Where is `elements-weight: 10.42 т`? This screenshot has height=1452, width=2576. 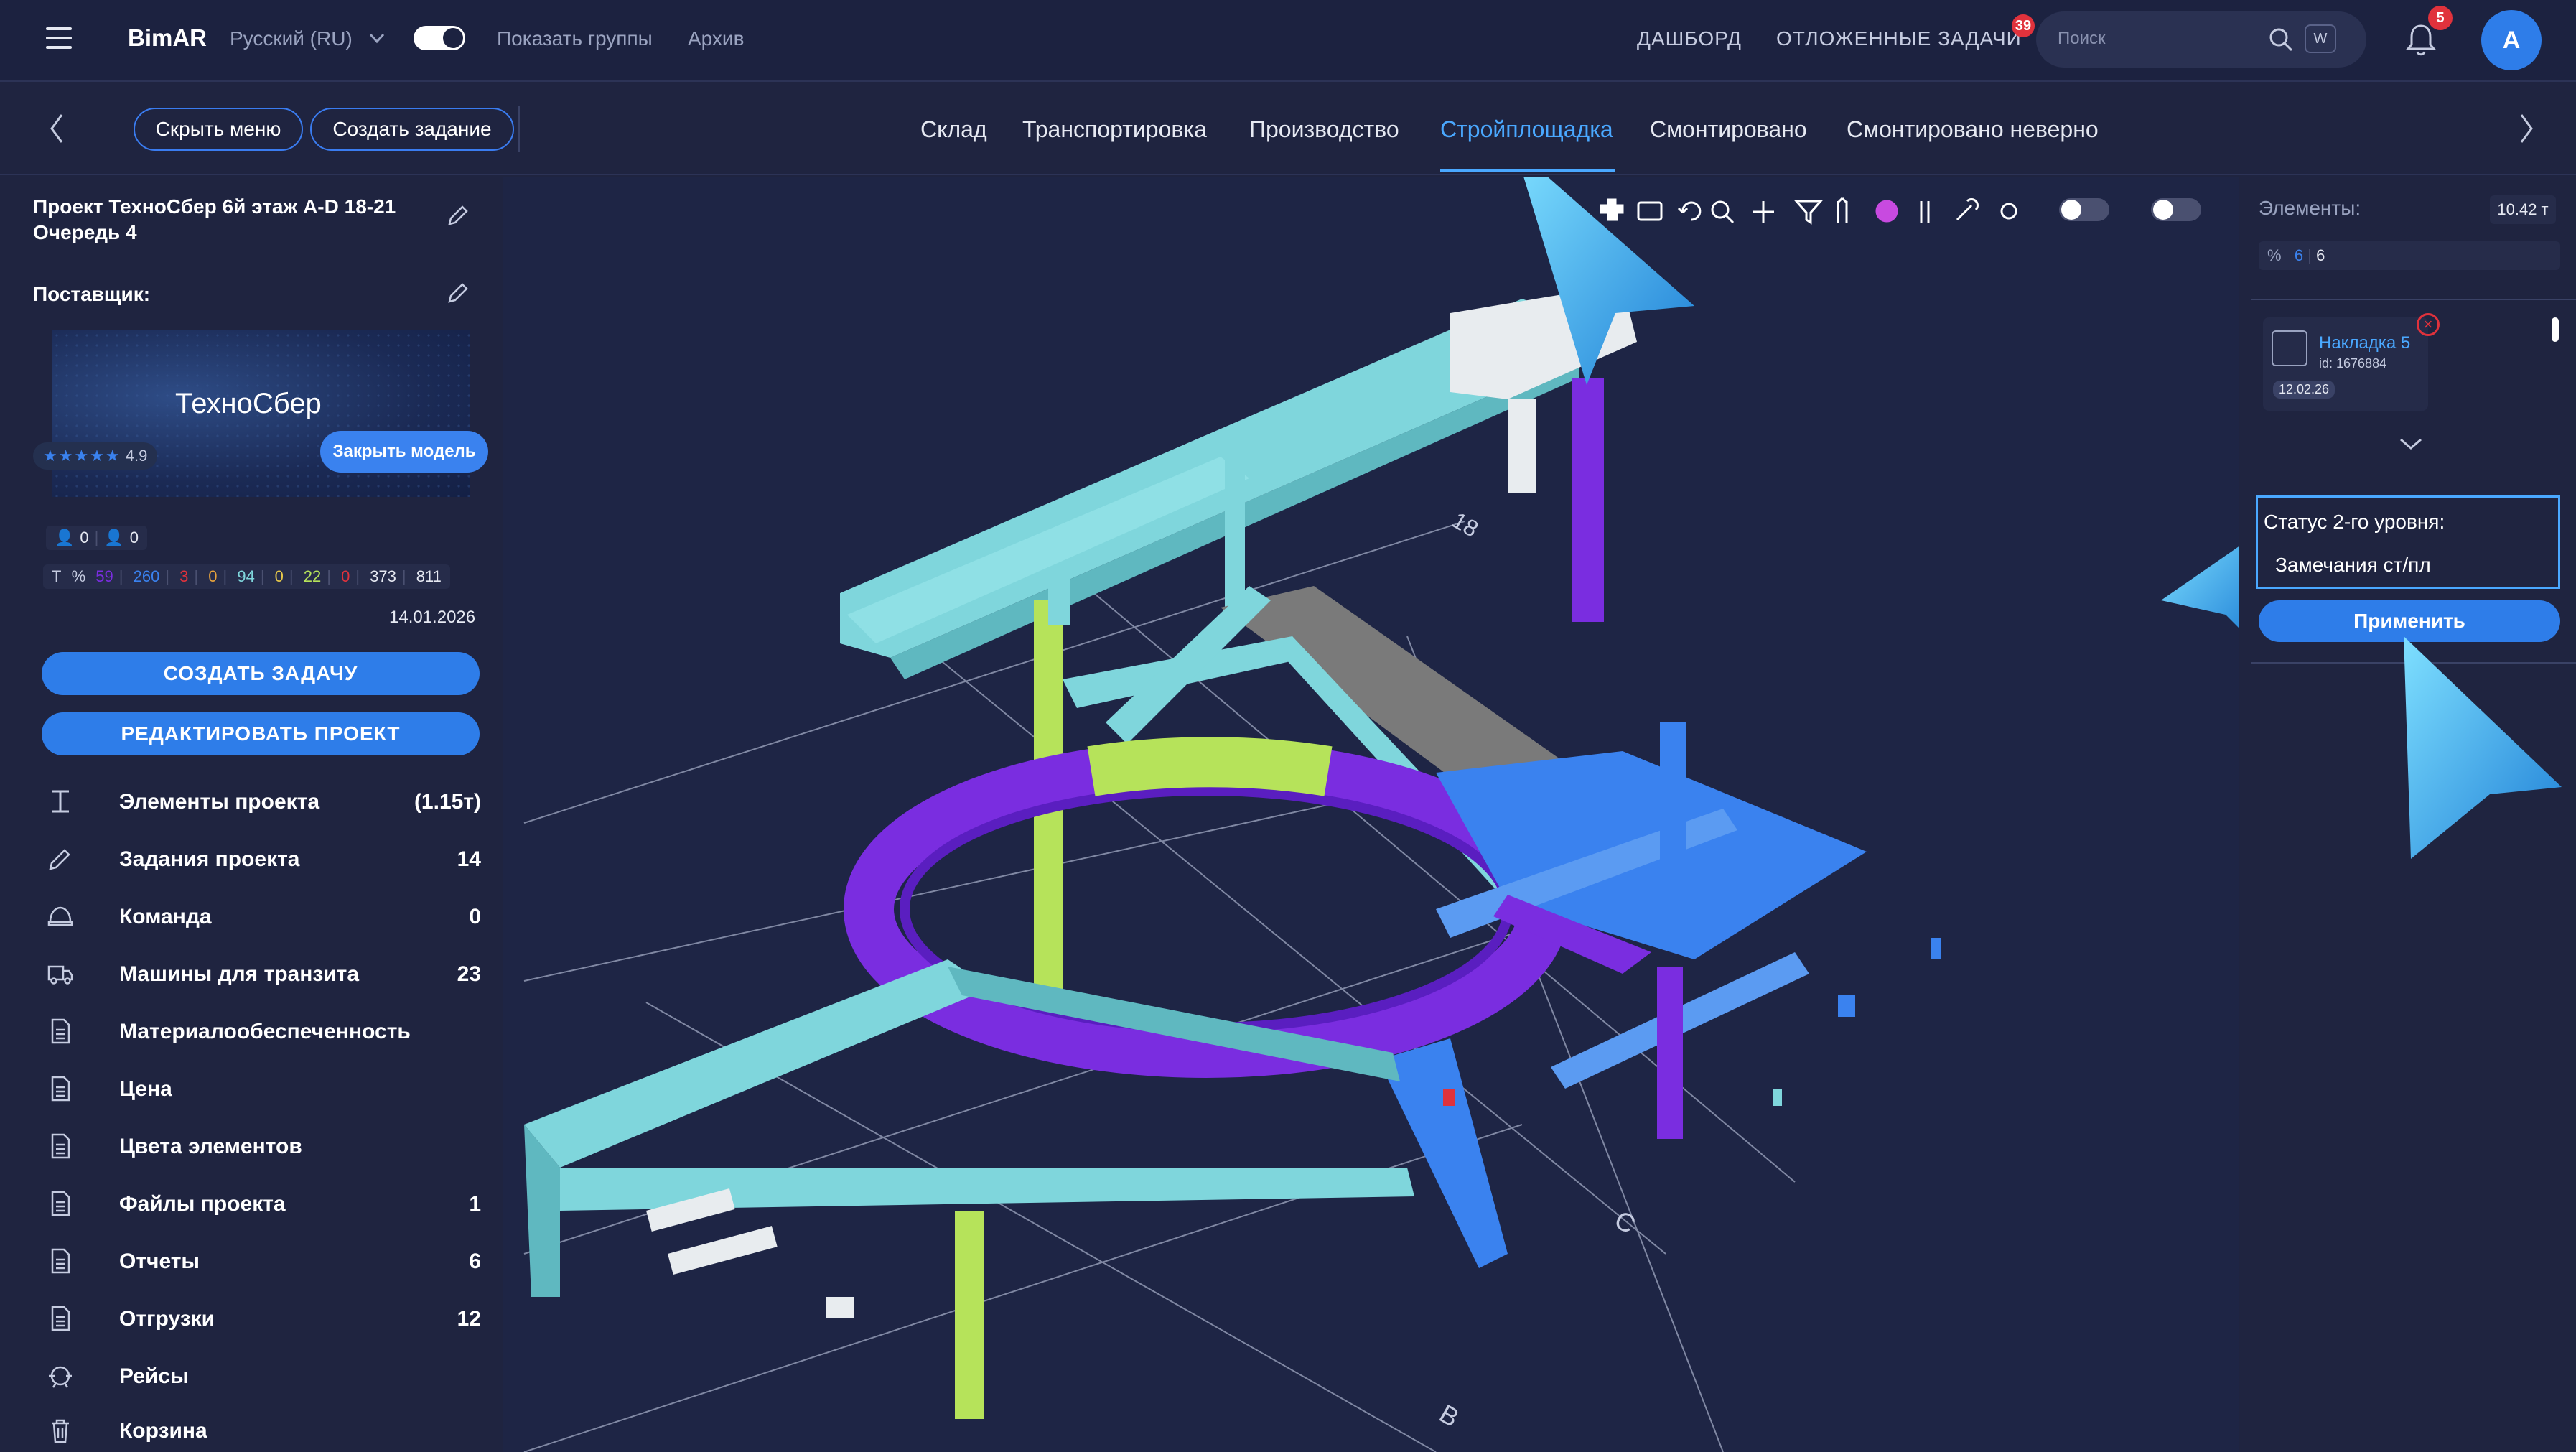
elements-weight: 10.42 т is located at coordinates (2523, 209).